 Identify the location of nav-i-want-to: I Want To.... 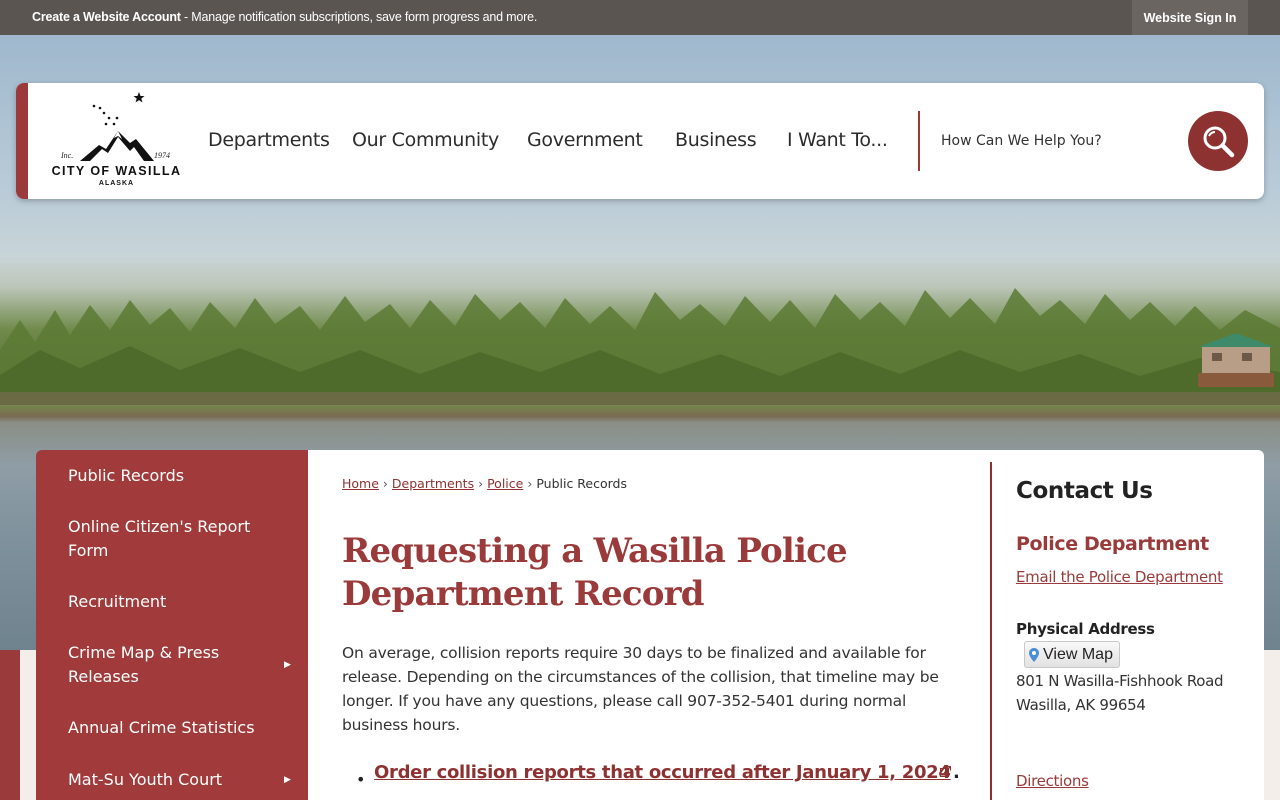
(837, 140).